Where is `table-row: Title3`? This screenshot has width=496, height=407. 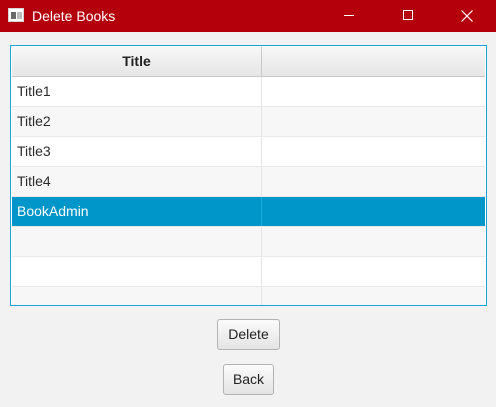 table-row: Title3 is located at coordinates (248, 152).